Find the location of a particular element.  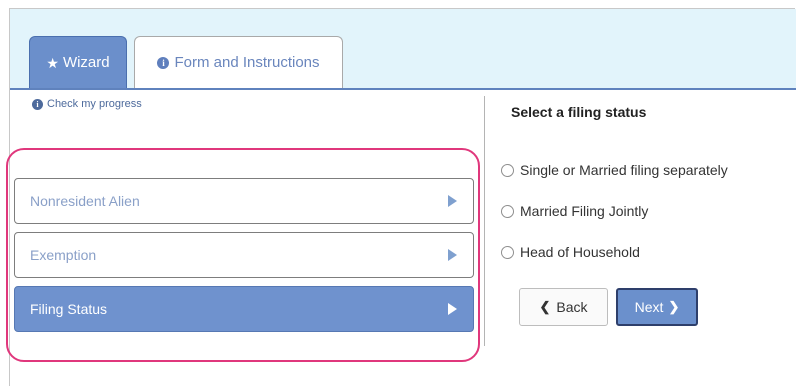

tab-wizard-label: Wizard is located at coordinates (86, 62).